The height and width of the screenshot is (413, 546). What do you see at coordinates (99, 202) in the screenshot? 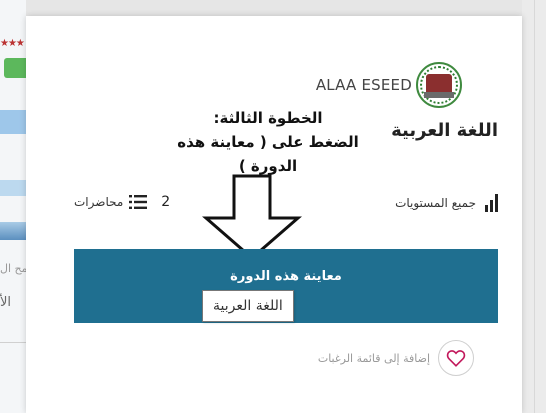
I see `lectures-label: محاضرات` at bounding box center [99, 202].